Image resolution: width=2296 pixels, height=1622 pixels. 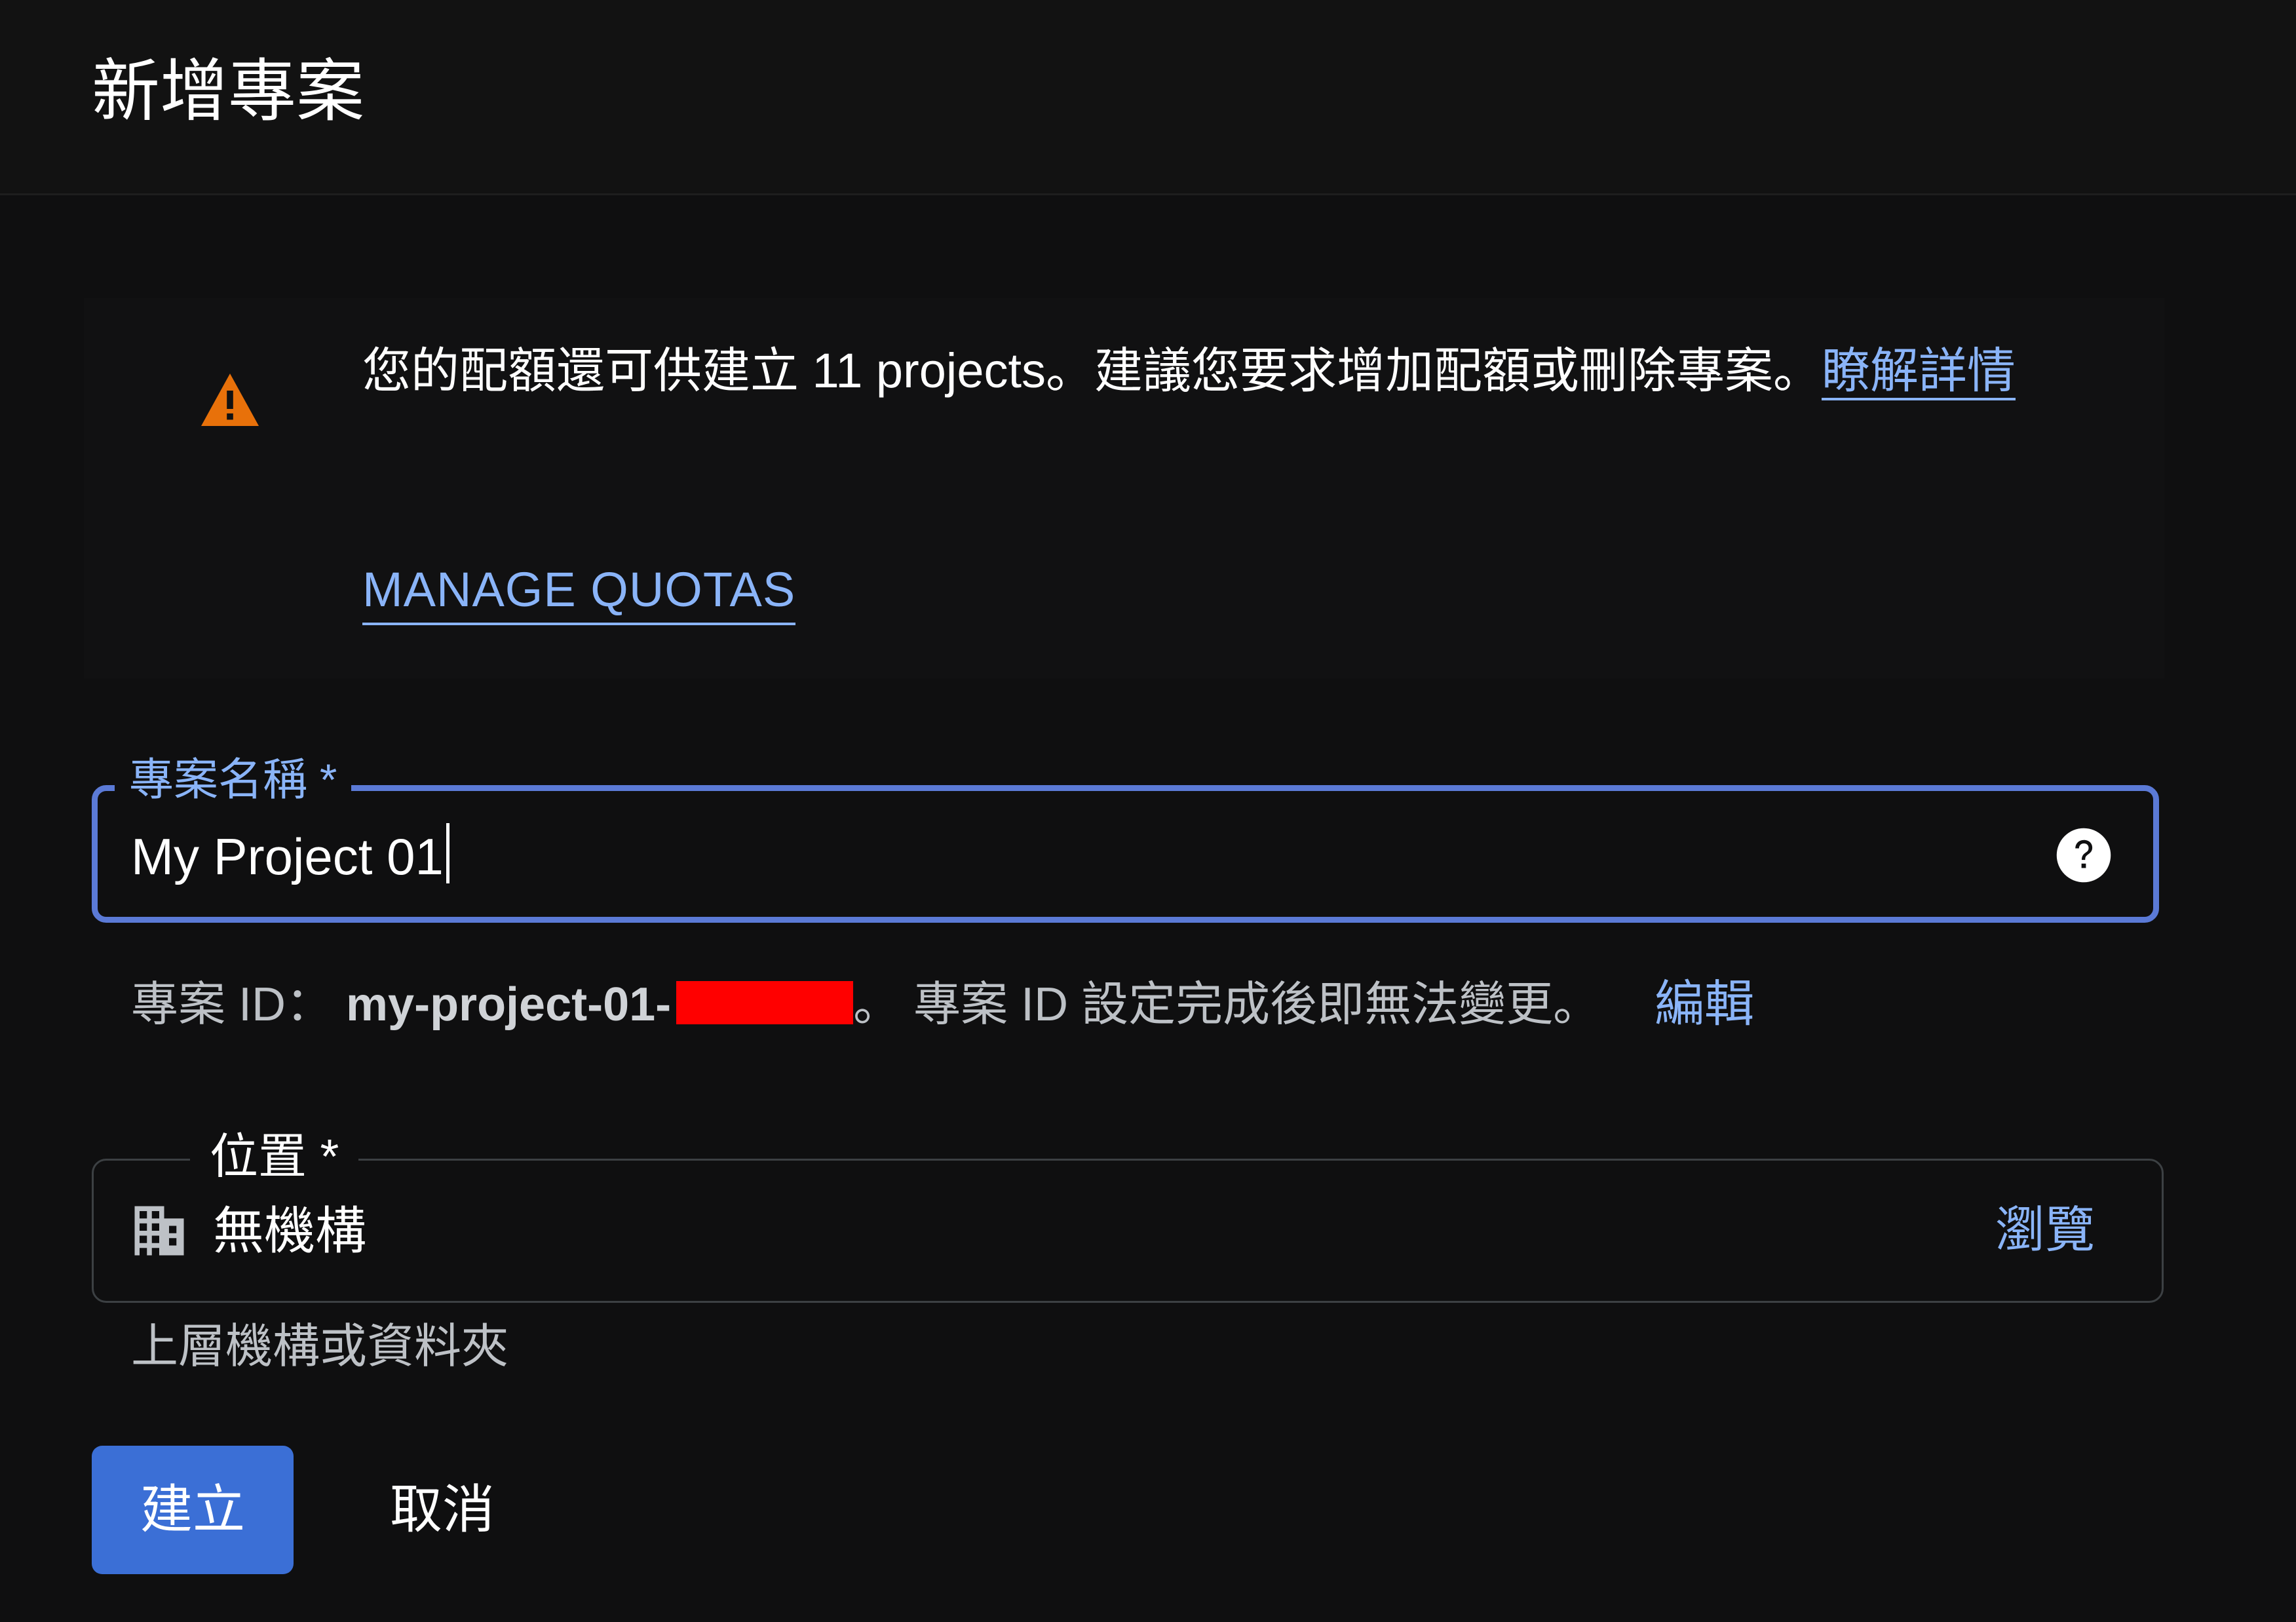 What do you see at coordinates (193, 1510) in the screenshot?
I see `create-button: 建立` at bounding box center [193, 1510].